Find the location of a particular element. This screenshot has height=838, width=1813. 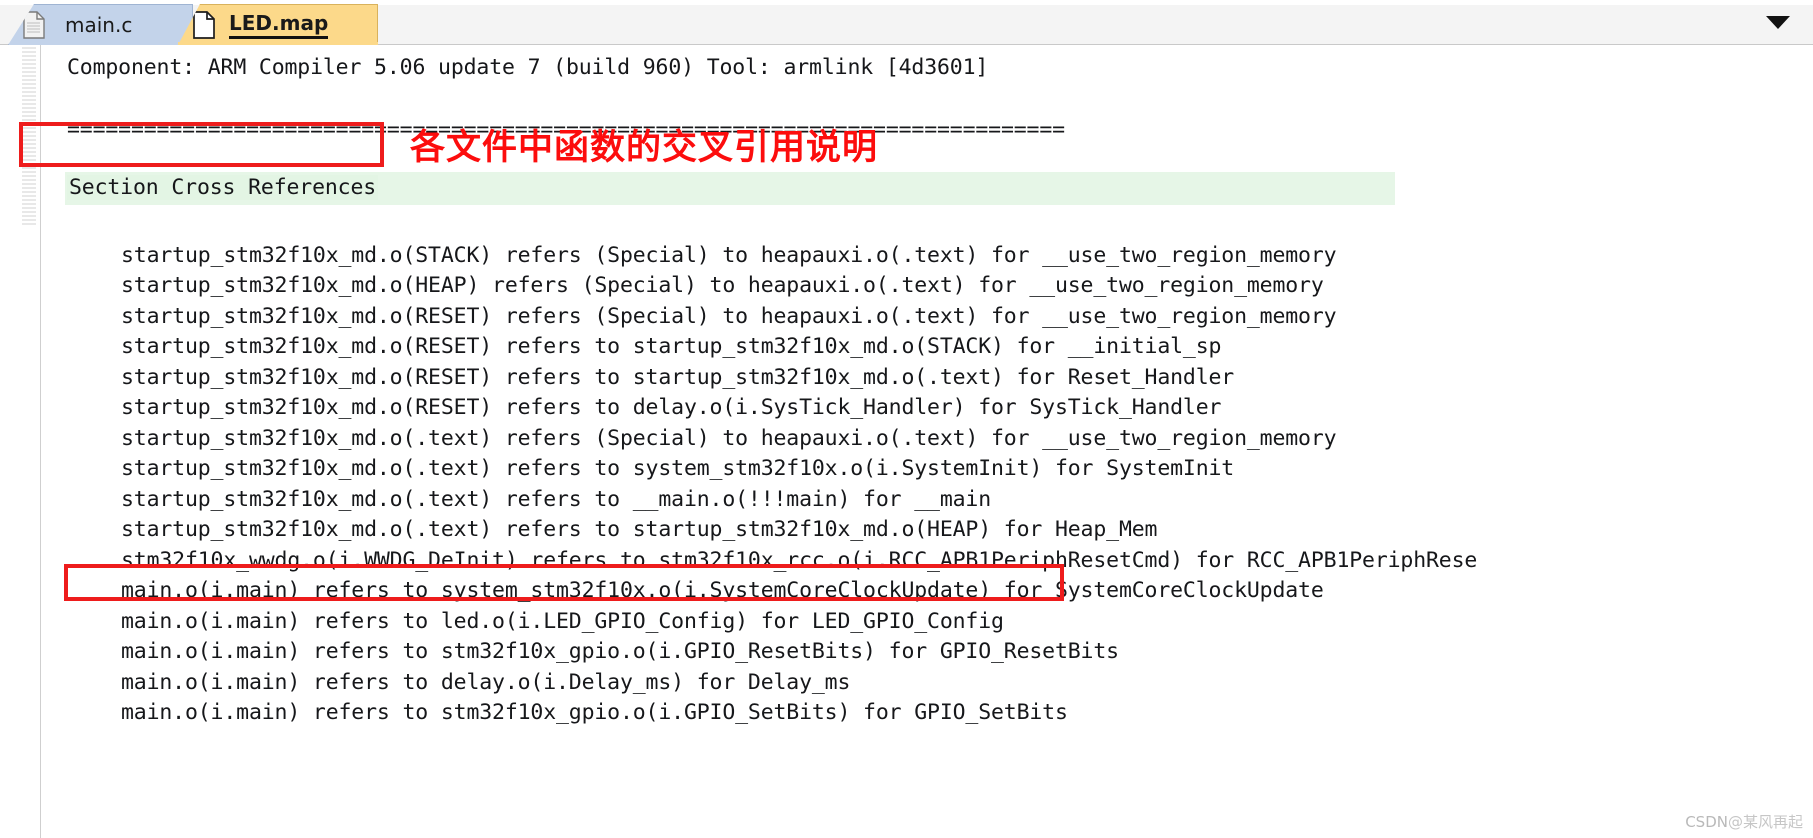

tab-main-c: main.c is located at coordinates (100, 24).